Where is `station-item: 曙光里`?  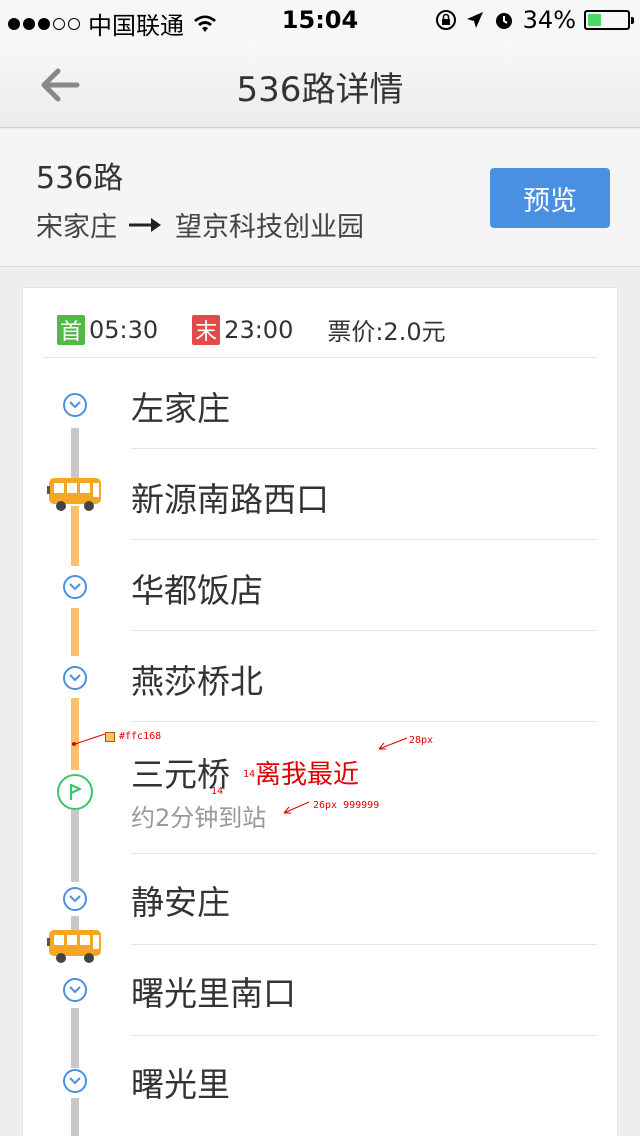 station-item: 曙光里 is located at coordinates (180, 1082).